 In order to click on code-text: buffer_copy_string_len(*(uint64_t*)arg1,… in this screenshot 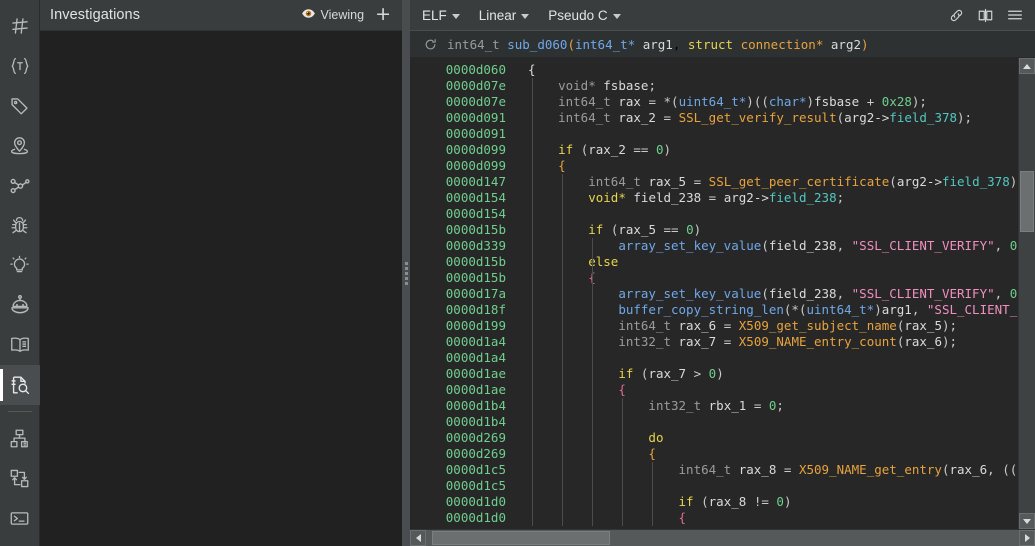, I will do `click(766, 310)`.